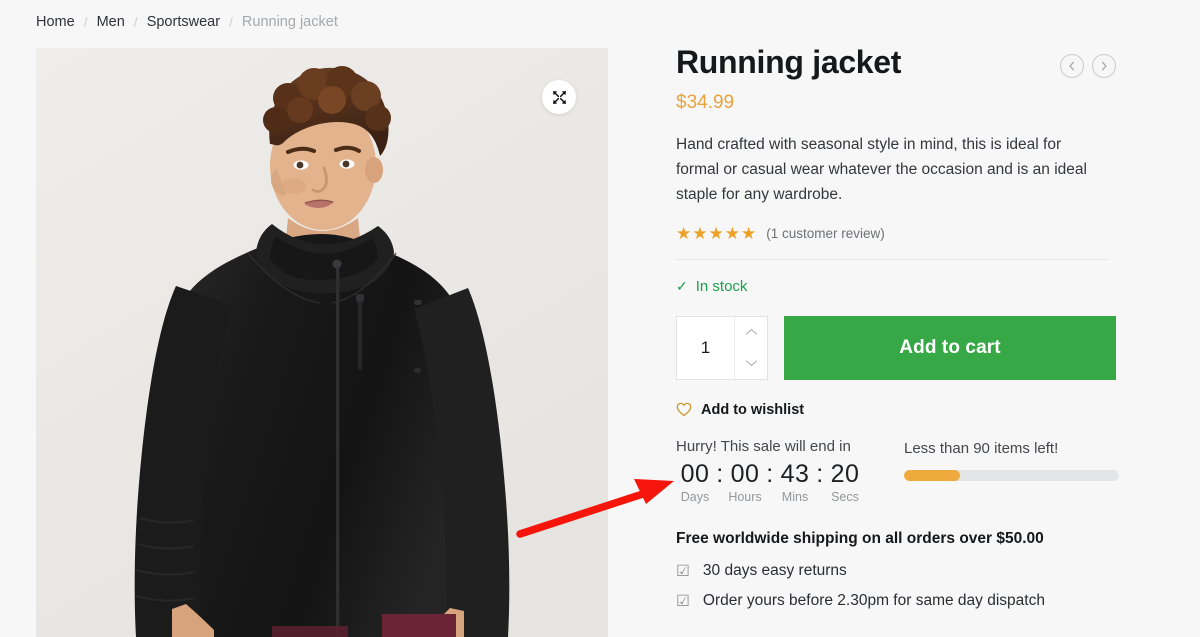 The image size is (1200, 637). What do you see at coordinates (825, 233) in the screenshot?
I see `review-count-link: (1 customer review)` at bounding box center [825, 233].